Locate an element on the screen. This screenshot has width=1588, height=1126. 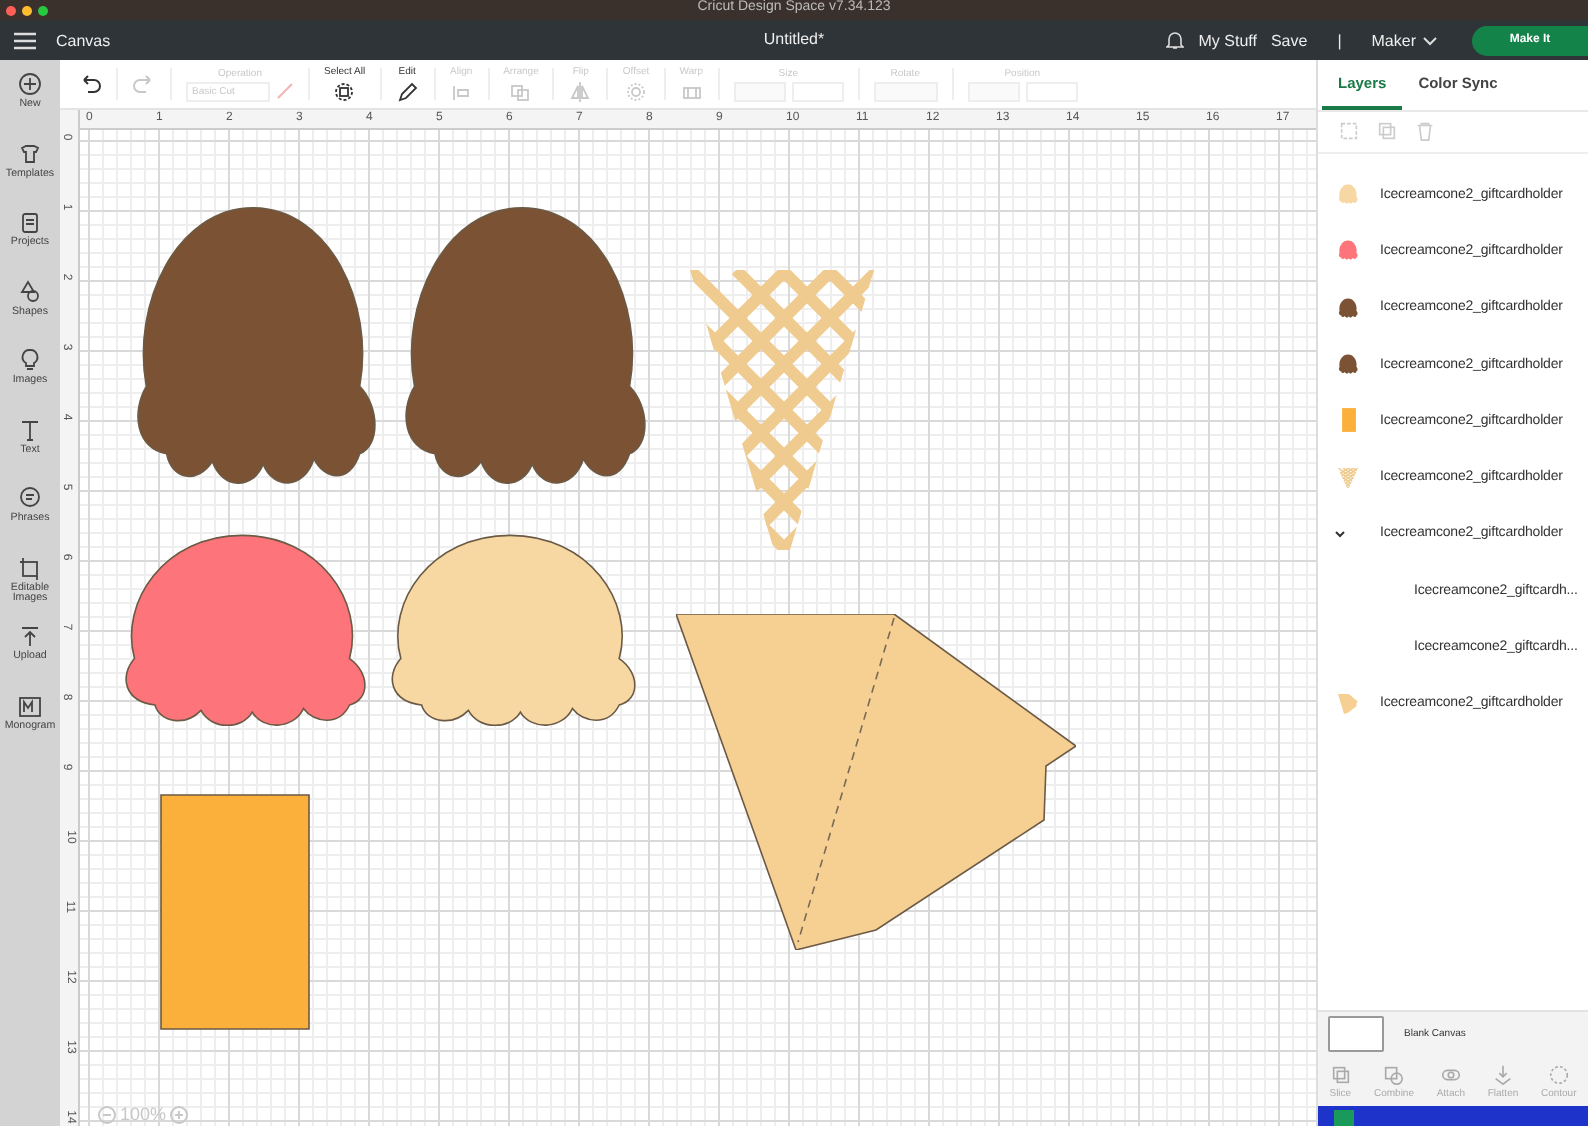
offset-icon is located at coordinates (636, 91).